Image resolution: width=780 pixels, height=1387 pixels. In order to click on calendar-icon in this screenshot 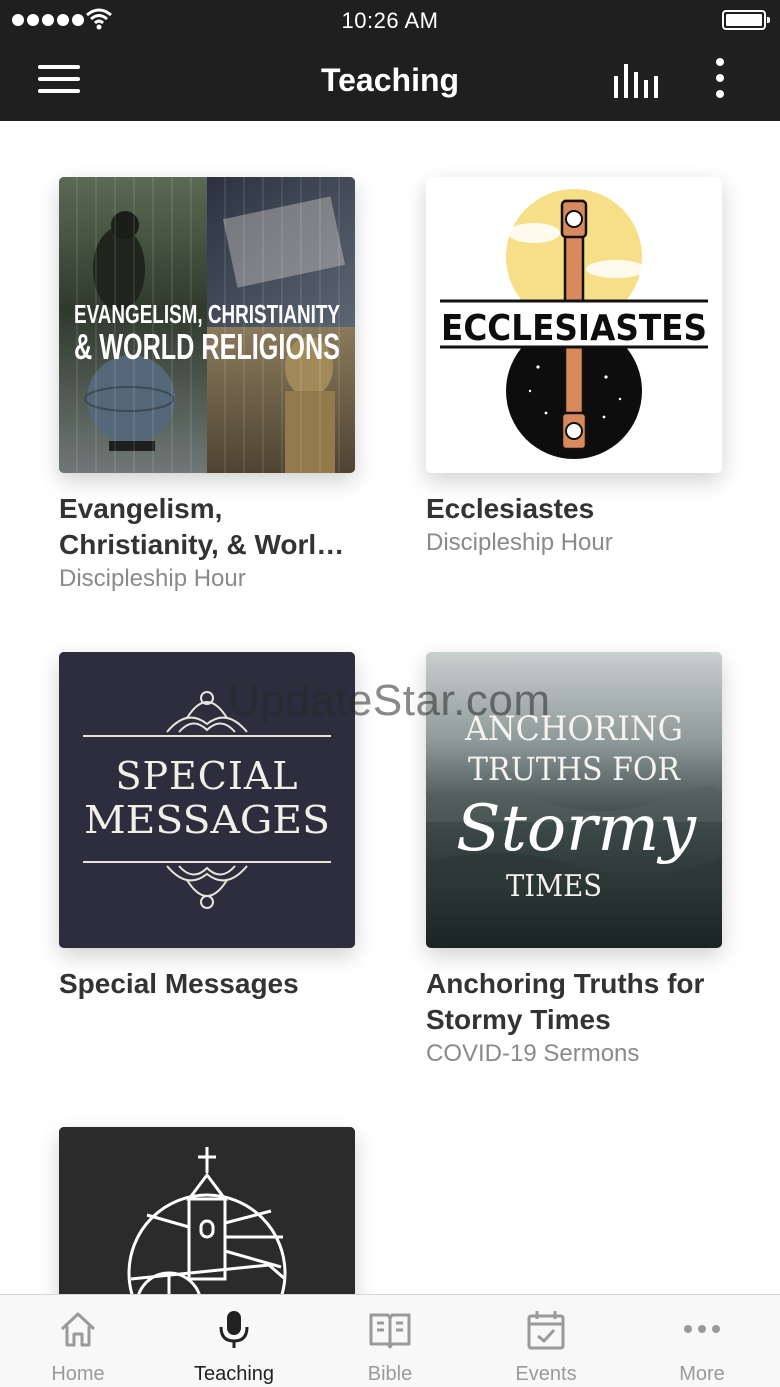, I will do `click(546, 1330)`.